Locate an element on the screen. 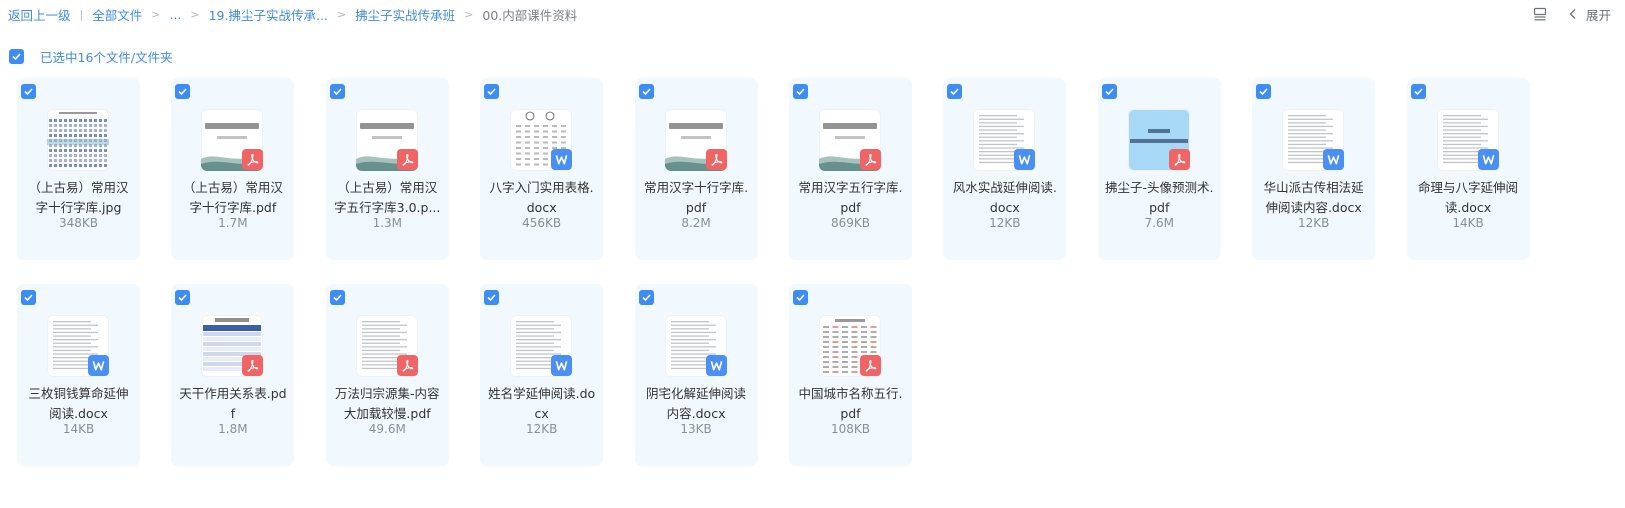 The height and width of the screenshot is (508, 1625). file-name: （上古易）常用汉字十行字库.pdf is located at coordinates (232, 197).